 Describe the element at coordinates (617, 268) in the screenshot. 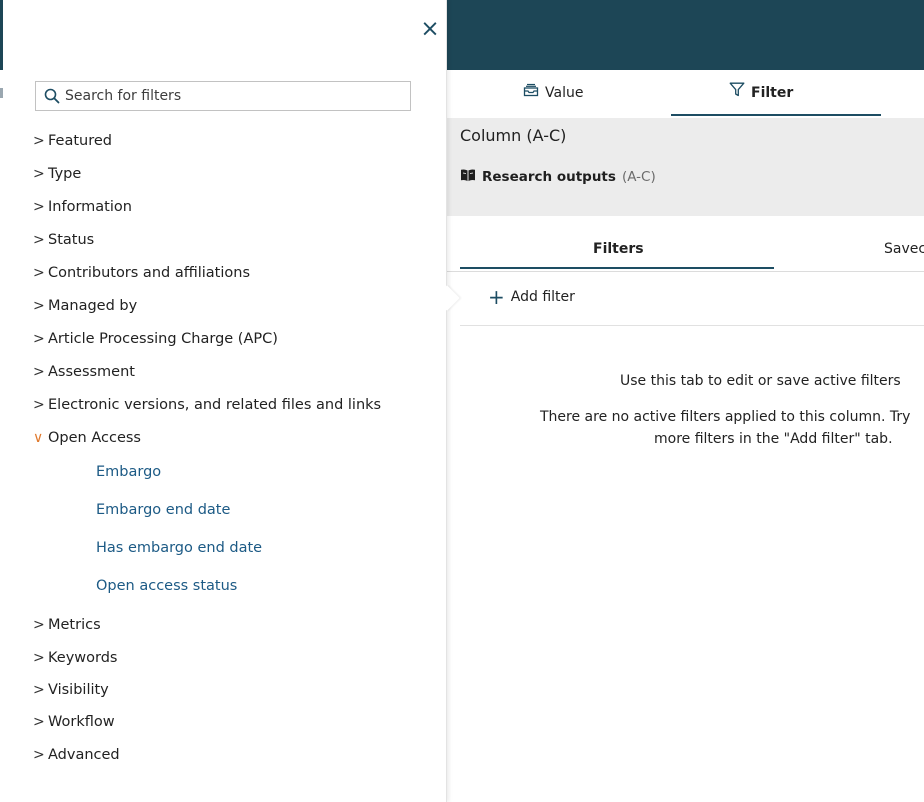

I see `active-subtab-indicator` at that location.